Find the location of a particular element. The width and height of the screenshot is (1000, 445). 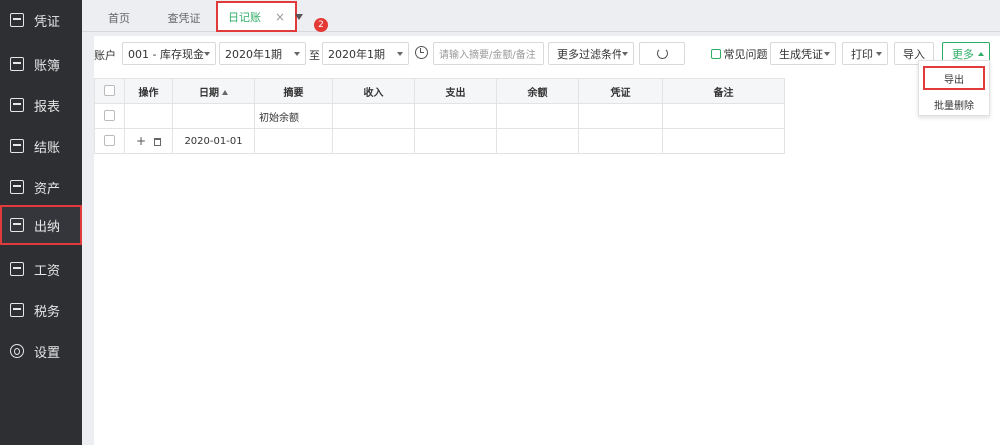

asset-icon is located at coordinates (17, 187).